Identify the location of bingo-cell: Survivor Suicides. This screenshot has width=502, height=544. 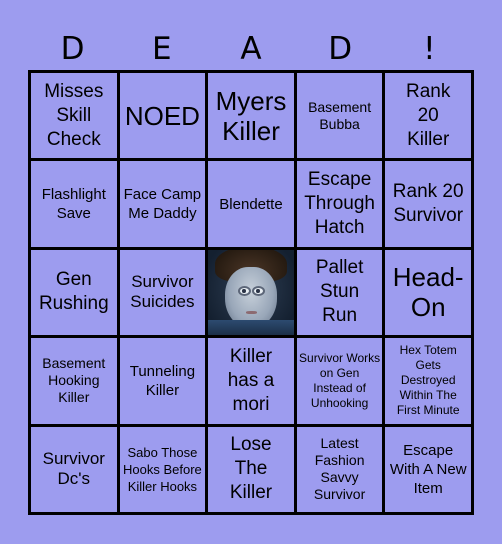
(162, 292).